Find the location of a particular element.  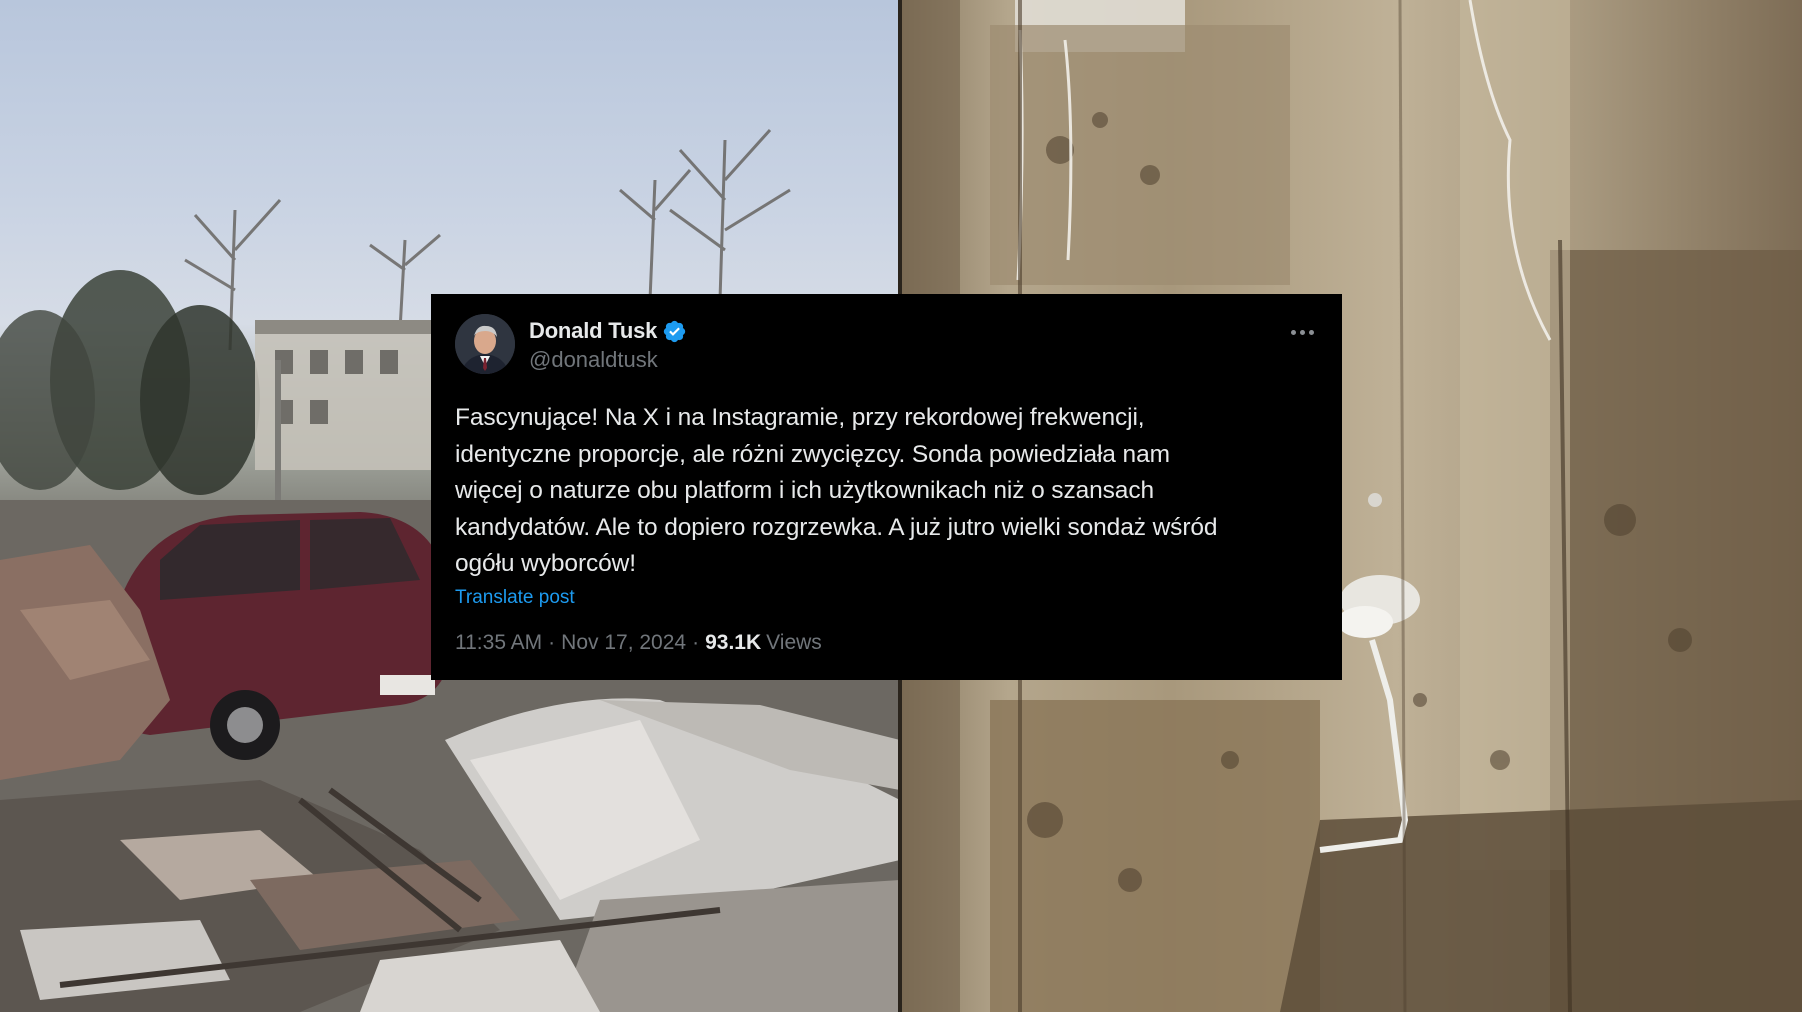

tweet-date: Nov 17, 2024 is located at coordinates (623, 643).